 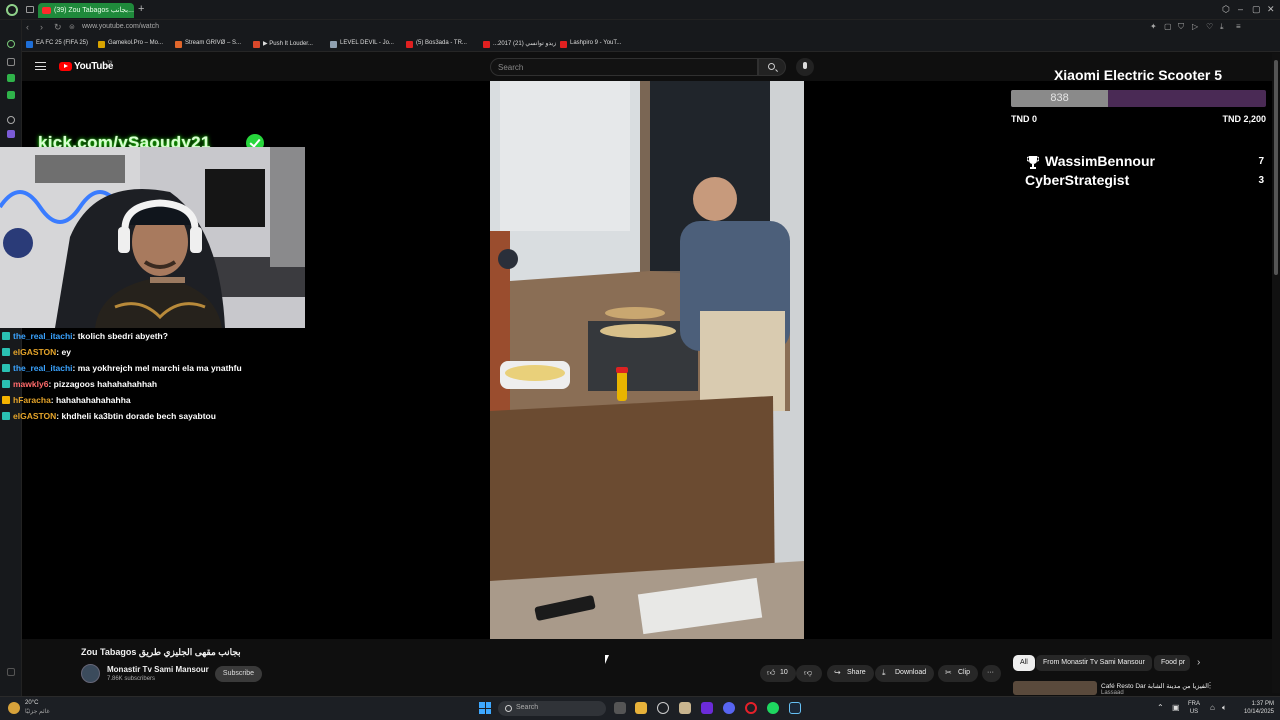 What do you see at coordinates (37, 711) in the screenshot?
I see `weather-description: غائم جزئيًا` at bounding box center [37, 711].